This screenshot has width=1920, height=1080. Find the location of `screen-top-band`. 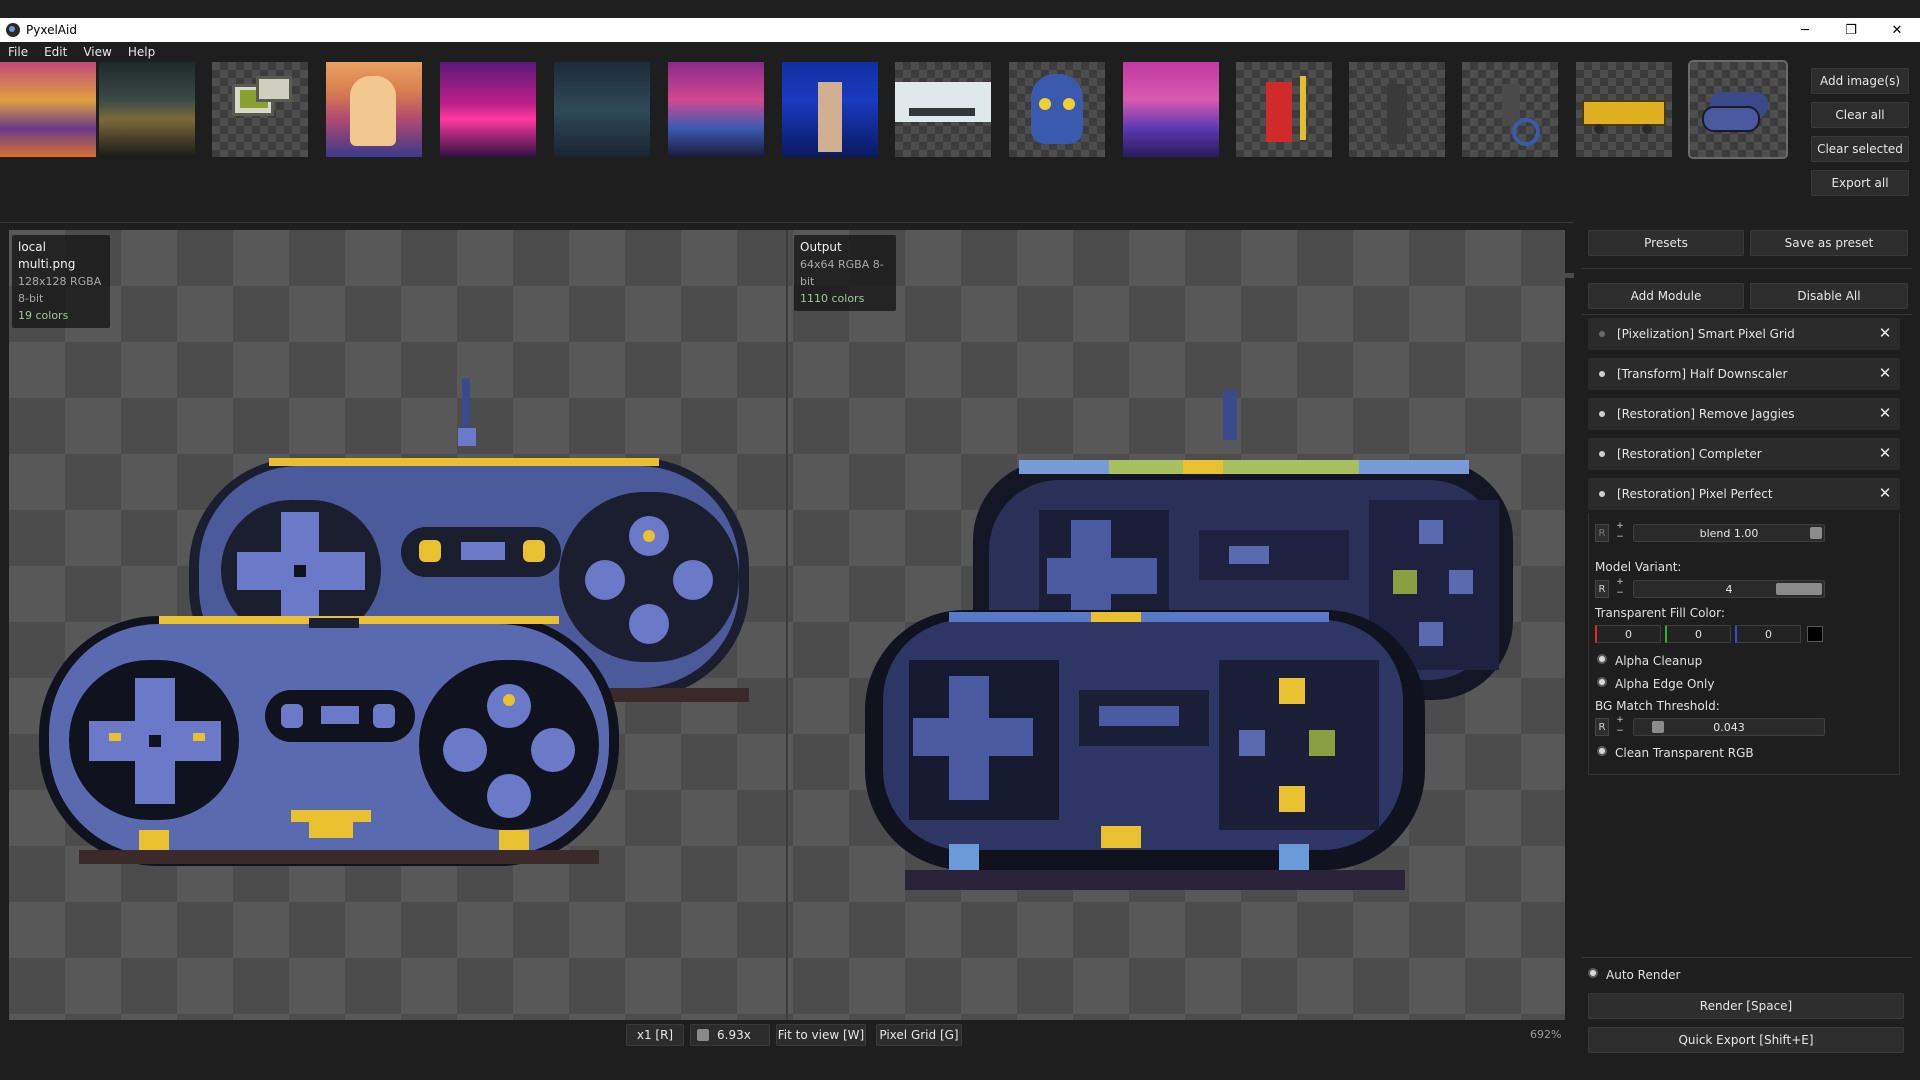

screen-top-band is located at coordinates (960, 9).